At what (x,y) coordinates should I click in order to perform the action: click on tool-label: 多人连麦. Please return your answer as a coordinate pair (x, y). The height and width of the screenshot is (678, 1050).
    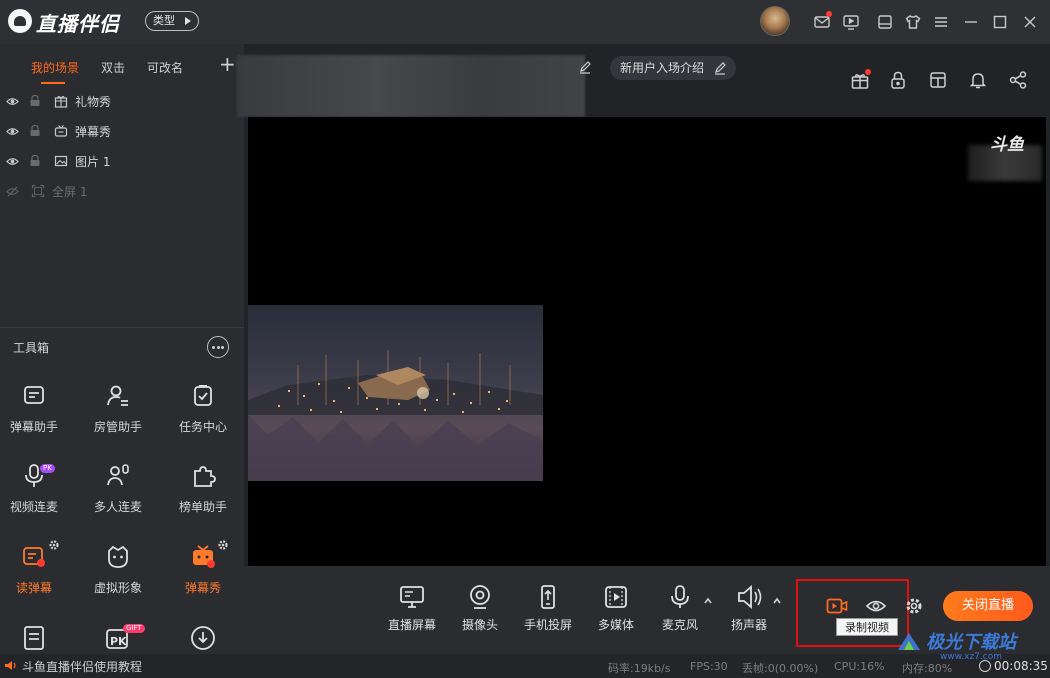
    Looking at the image, I should click on (117, 507).